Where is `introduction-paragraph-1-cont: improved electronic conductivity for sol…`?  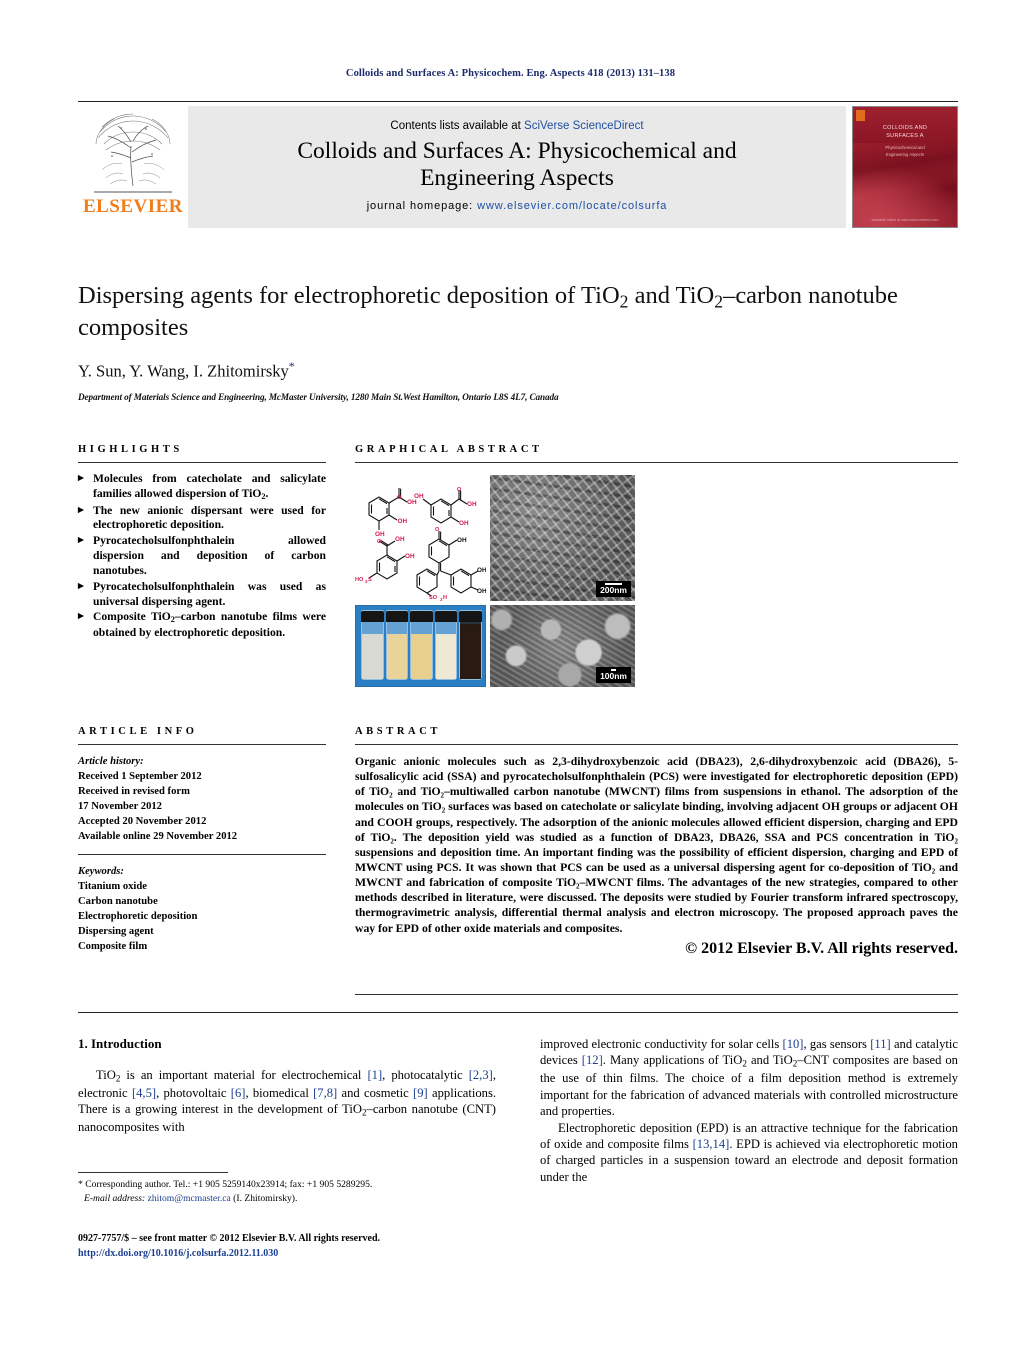
introduction-paragraph-1-cont: improved electronic conductivity for sol… is located at coordinates (749, 1078).